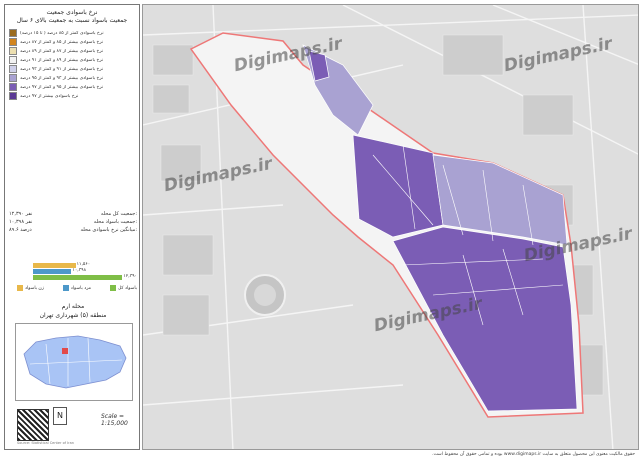 The height and width of the screenshot is (461, 643). I want to click on bar-legend-item: مرد باسواد, so click(77, 288).